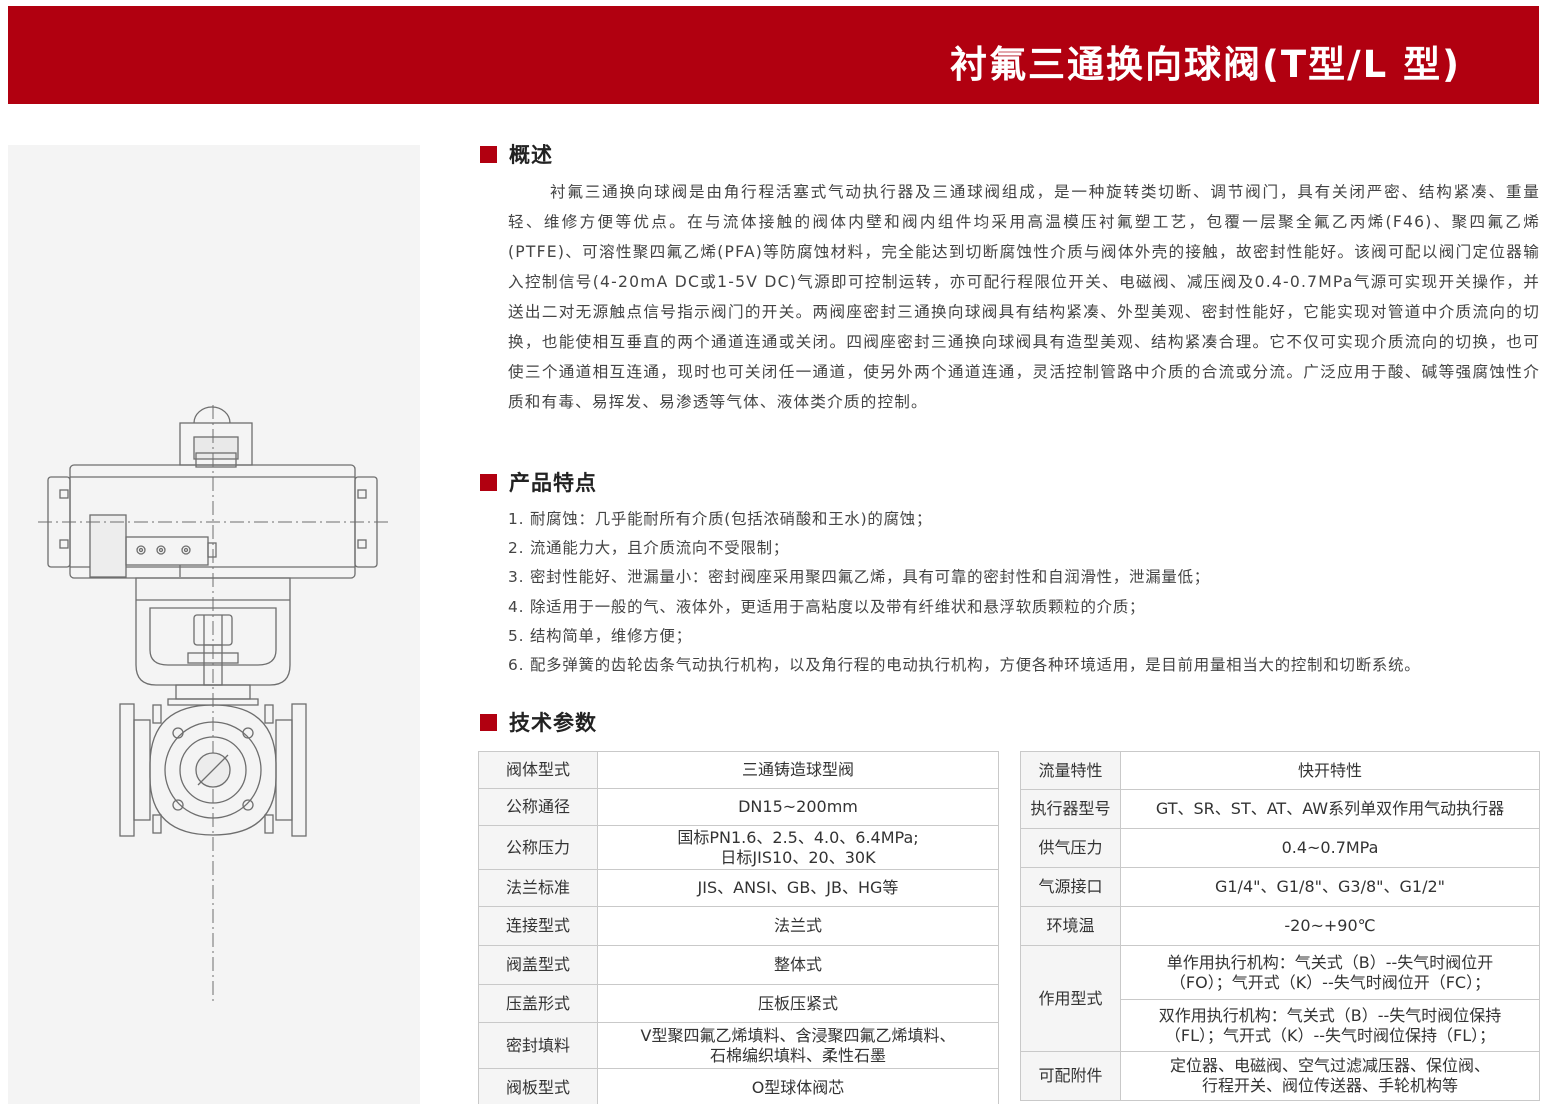 This screenshot has height=1104, width=1544. I want to click on table-row: 密封填料 V型聚四氟乙烯填料、含浸聚四氟乙烯填料、 石棉编织填料、柔性石墨, so click(738, 1045).